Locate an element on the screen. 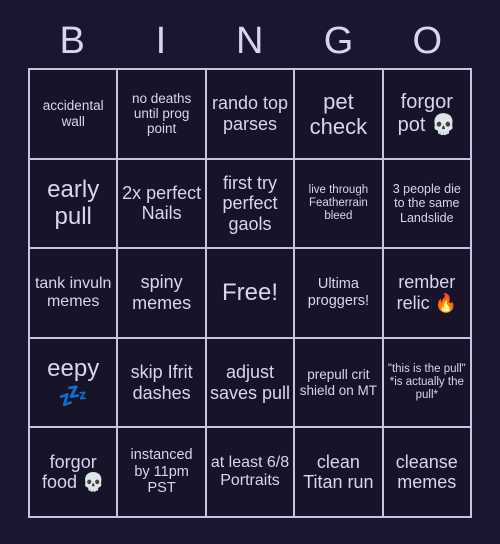 This screenshot has height=544, width=500. bingo-cell: tank invuln memes is located at coordinates (73, 293).